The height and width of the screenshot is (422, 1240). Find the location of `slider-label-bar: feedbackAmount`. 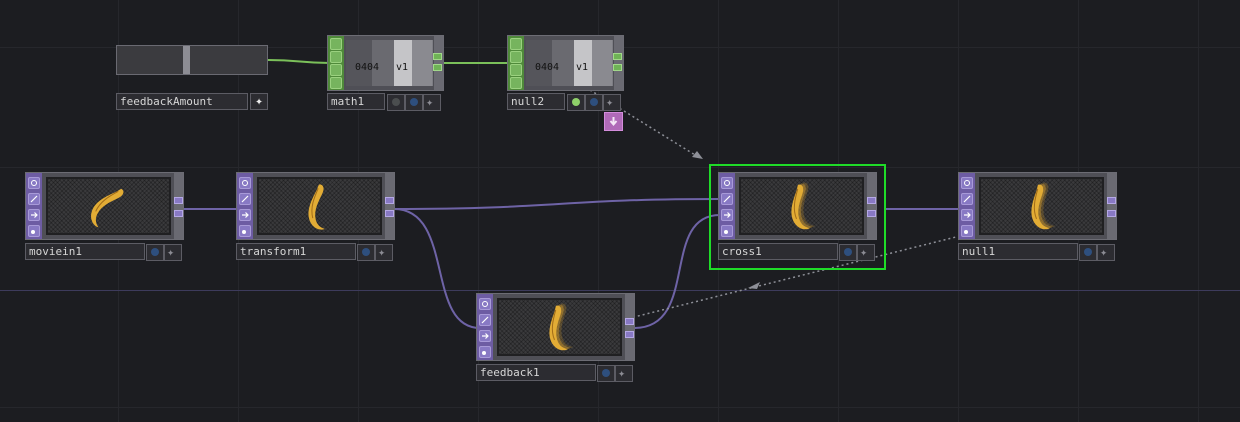

slider-label-bar: feedbackAmount is located at coordinates (182, 101).